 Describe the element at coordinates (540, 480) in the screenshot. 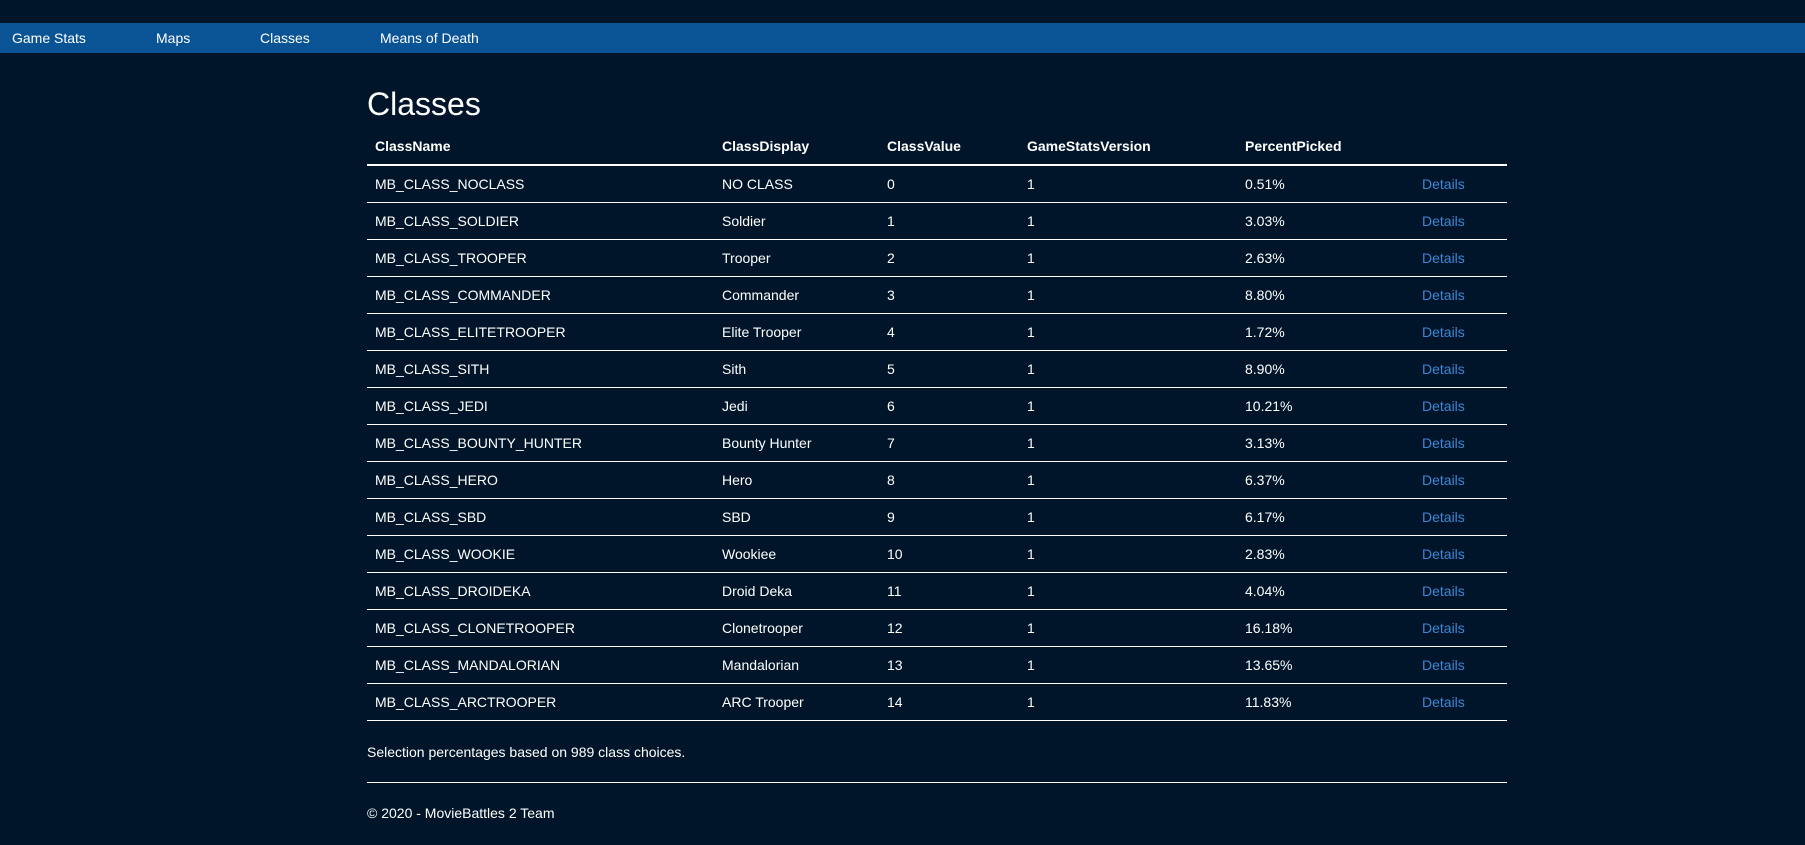

I see `cell-classname: MB_CLASS_HERO` at that location.